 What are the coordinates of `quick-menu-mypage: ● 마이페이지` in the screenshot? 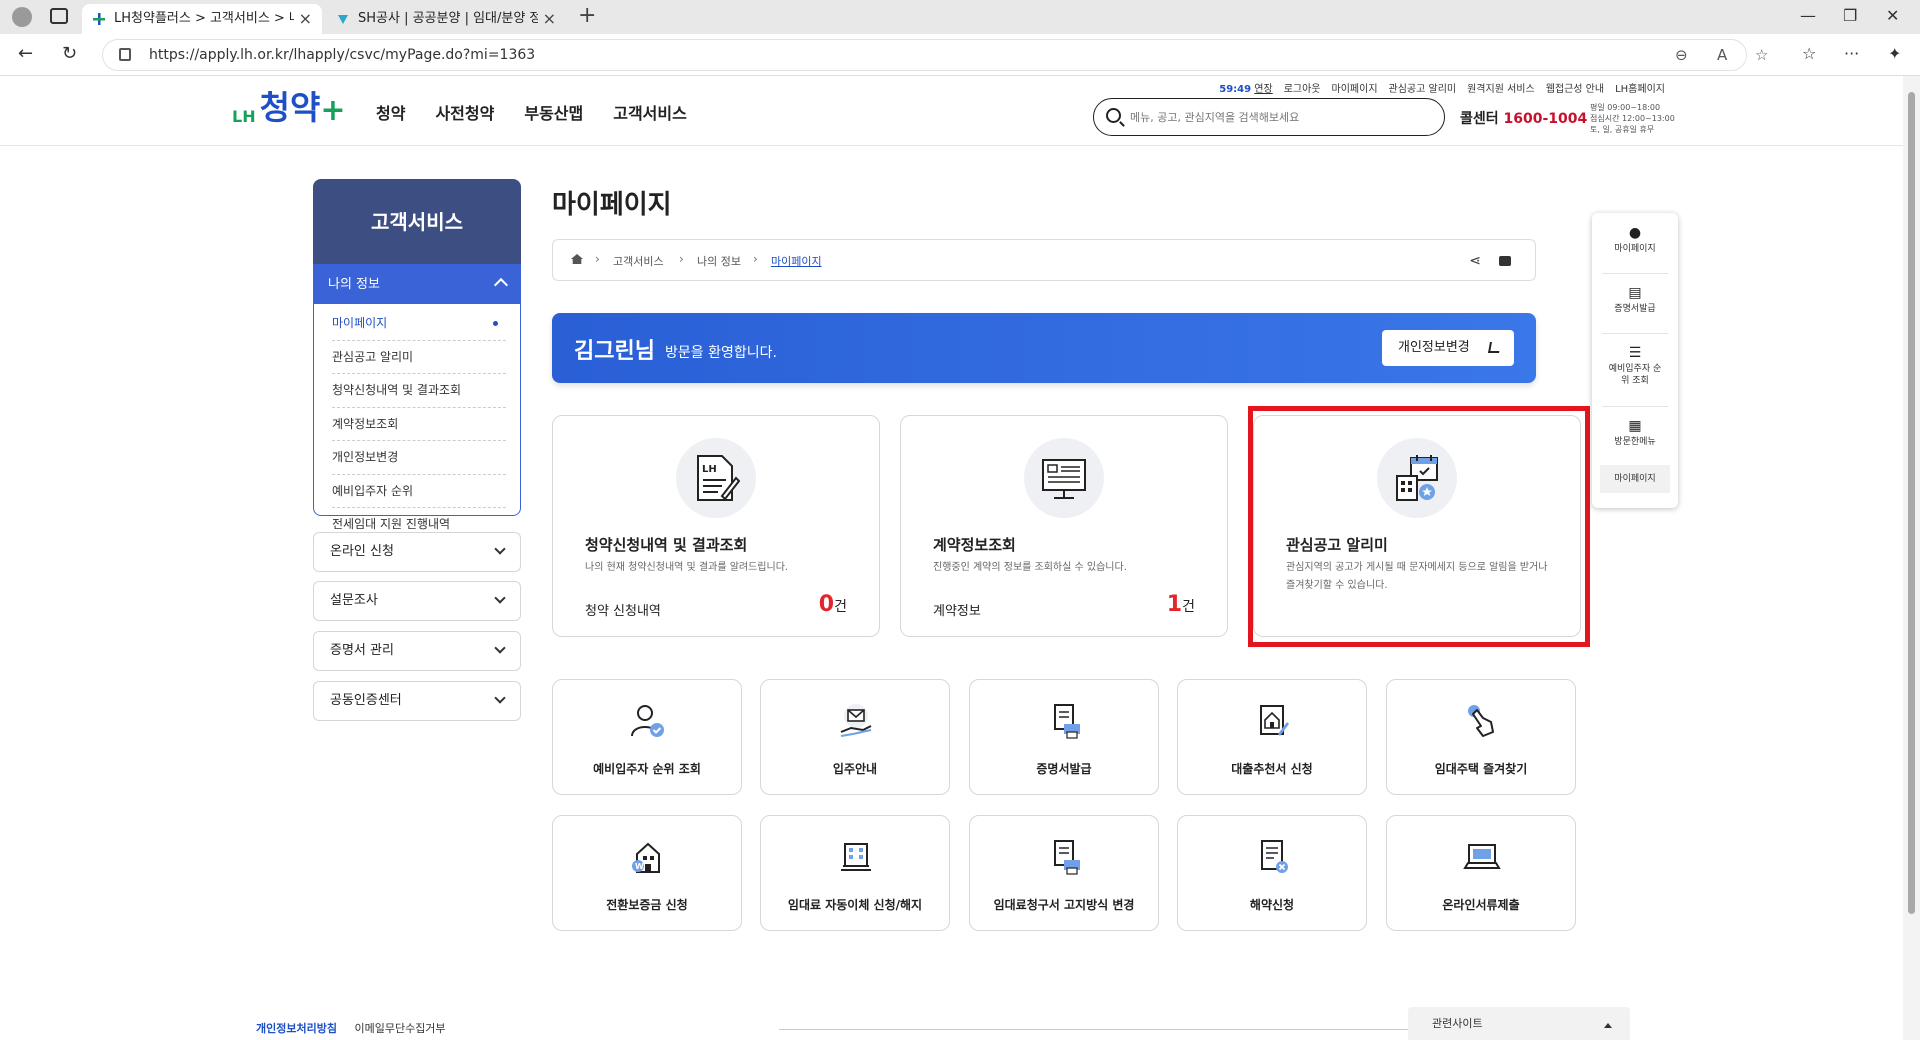 It's located at (1635, 240).